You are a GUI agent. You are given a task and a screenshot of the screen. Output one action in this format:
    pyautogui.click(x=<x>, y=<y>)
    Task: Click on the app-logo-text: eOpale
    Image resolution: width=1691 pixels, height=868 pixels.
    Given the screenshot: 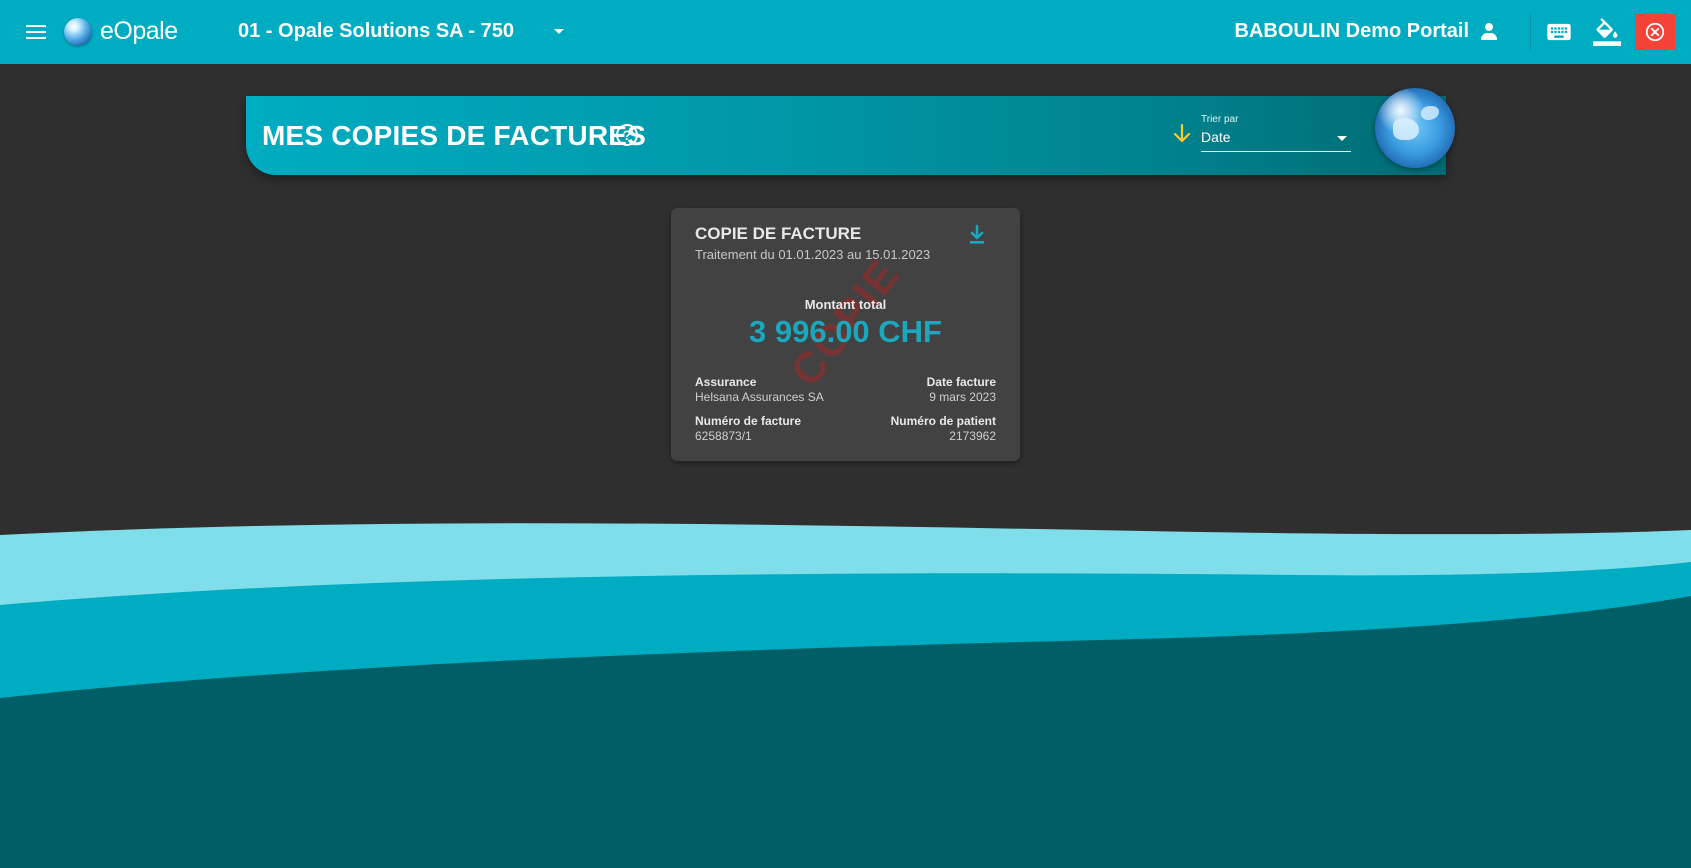 What is the action you would take?
    pyautogui.click(x=139, y=31)
    